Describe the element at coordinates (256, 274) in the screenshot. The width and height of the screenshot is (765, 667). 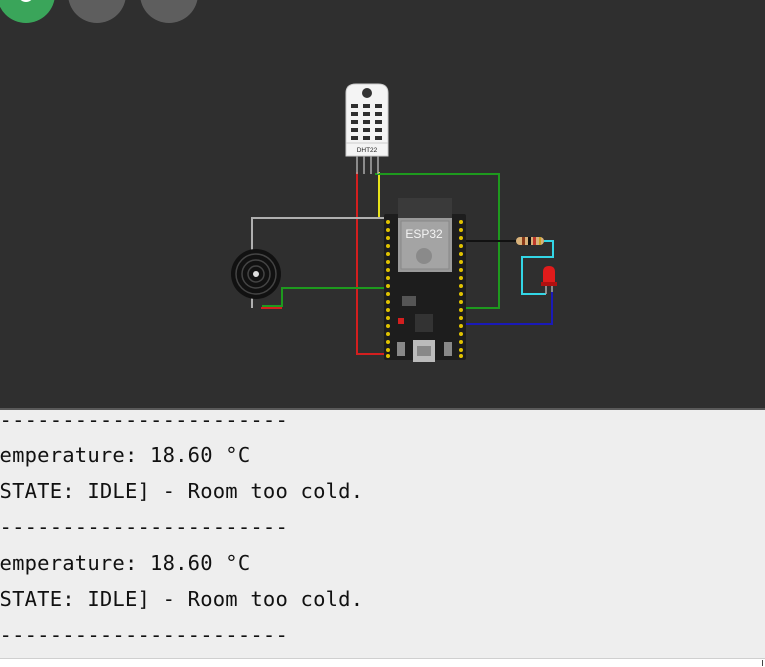
I see `buzzer` at that location.